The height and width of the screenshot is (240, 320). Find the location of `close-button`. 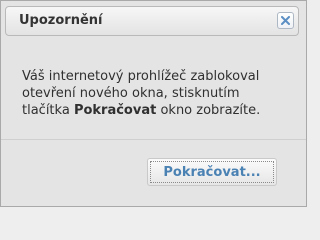

close-button is located at coordinates (285, 20).